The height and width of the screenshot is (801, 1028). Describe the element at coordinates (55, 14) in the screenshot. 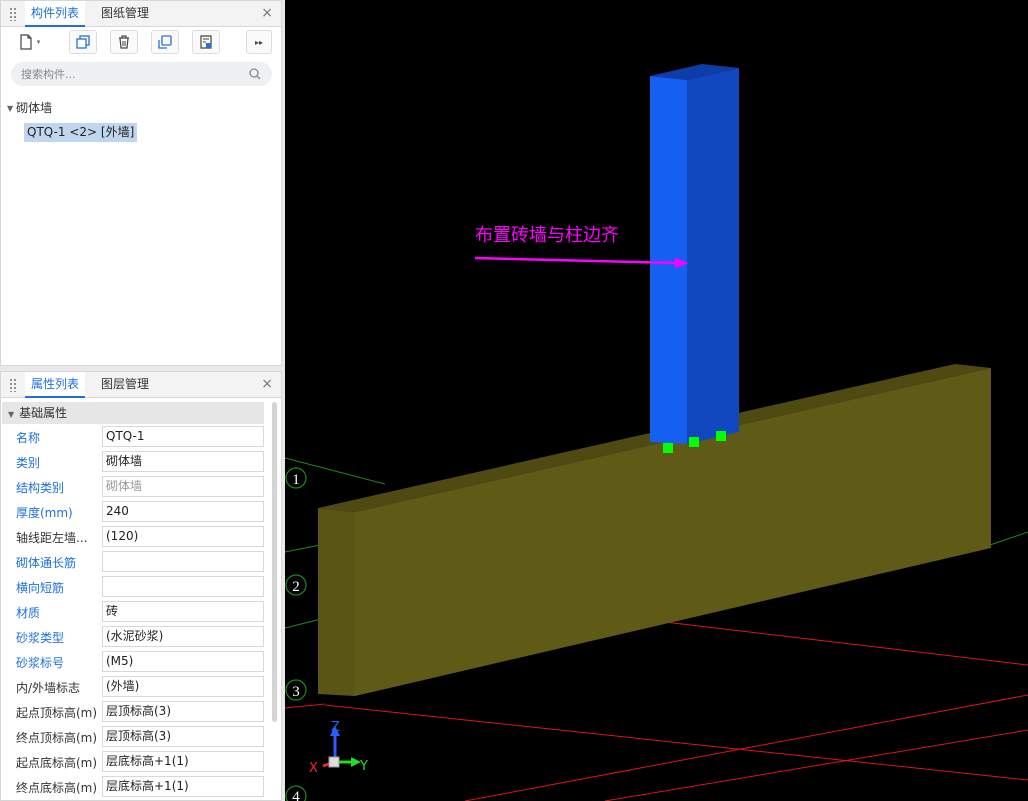

I see `tab-component-list: 构件列表` at that location.